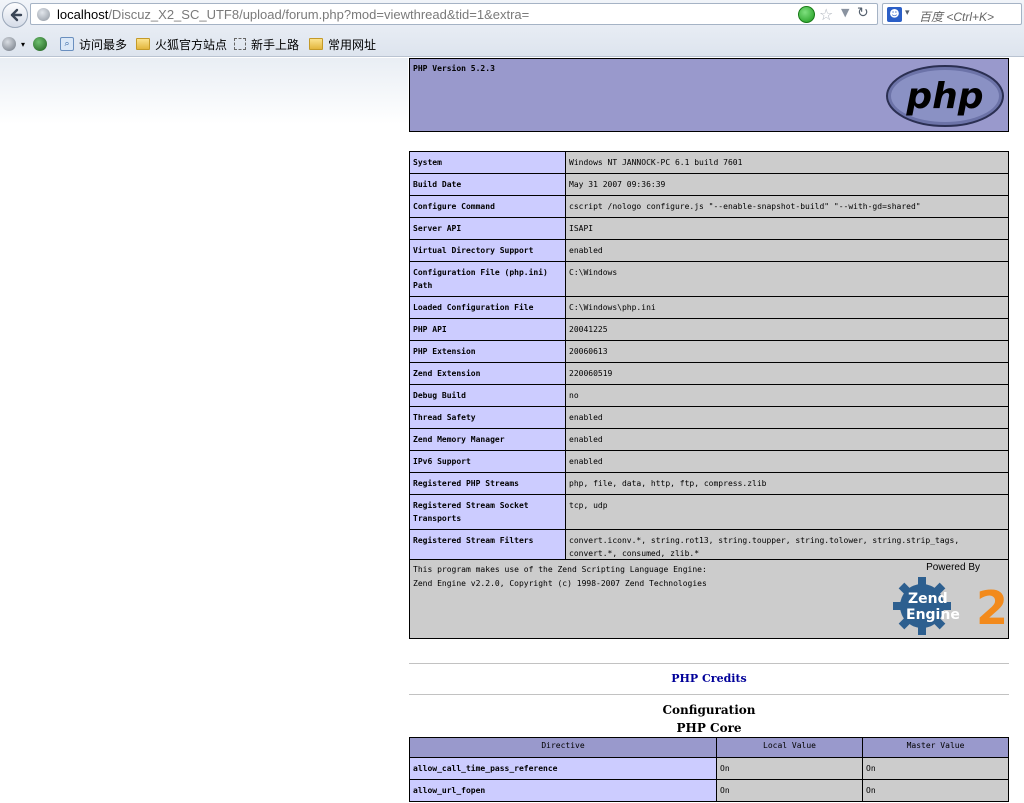 The width and height of the screenshot is (1024, 803). What do you see at coordinates (67, 44) in the screenshot?
I see `magnifier-icon: ⌕` at bounding box center [67, 44].